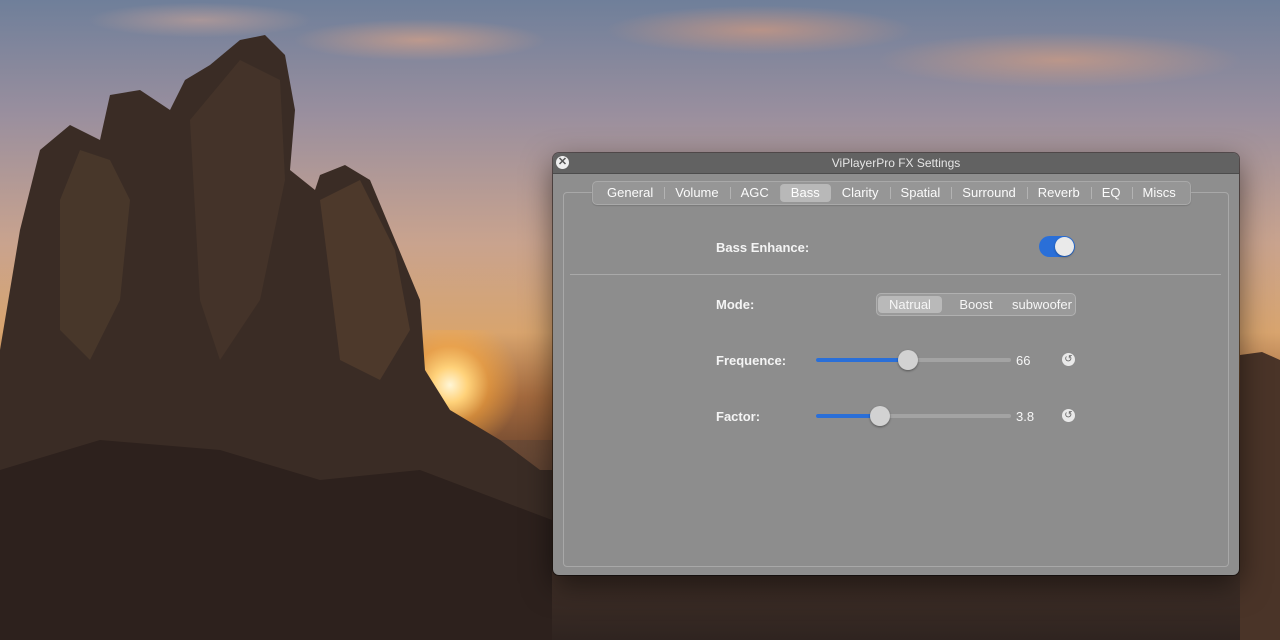 The height and width of the screenshot is (640, 1280). What do you see at coordinates (862, 360) in the screenshot?
I see `slider-fill` at bounding box center [862, 360].